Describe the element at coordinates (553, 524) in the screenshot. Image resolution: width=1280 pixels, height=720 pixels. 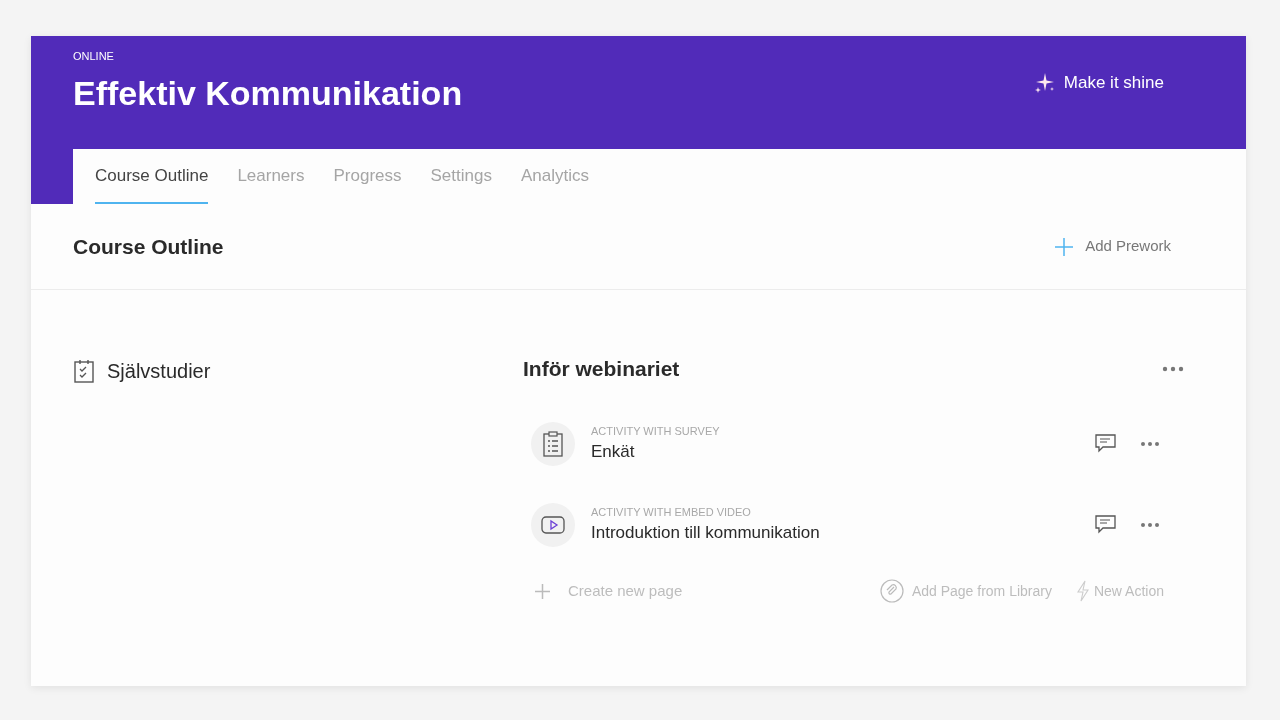
I see `play-icon` at that location.